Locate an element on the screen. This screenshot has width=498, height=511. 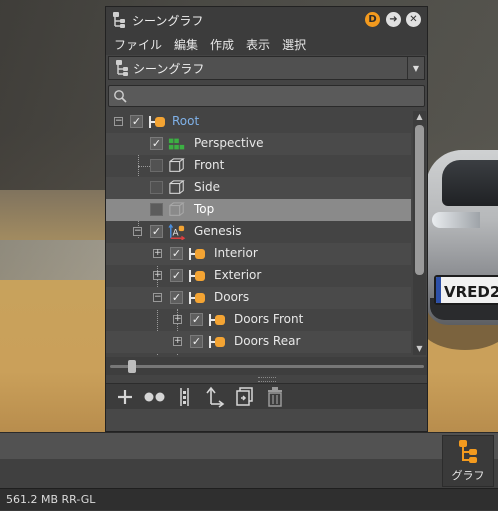
add-node-button is located at coordinates (125, 397).